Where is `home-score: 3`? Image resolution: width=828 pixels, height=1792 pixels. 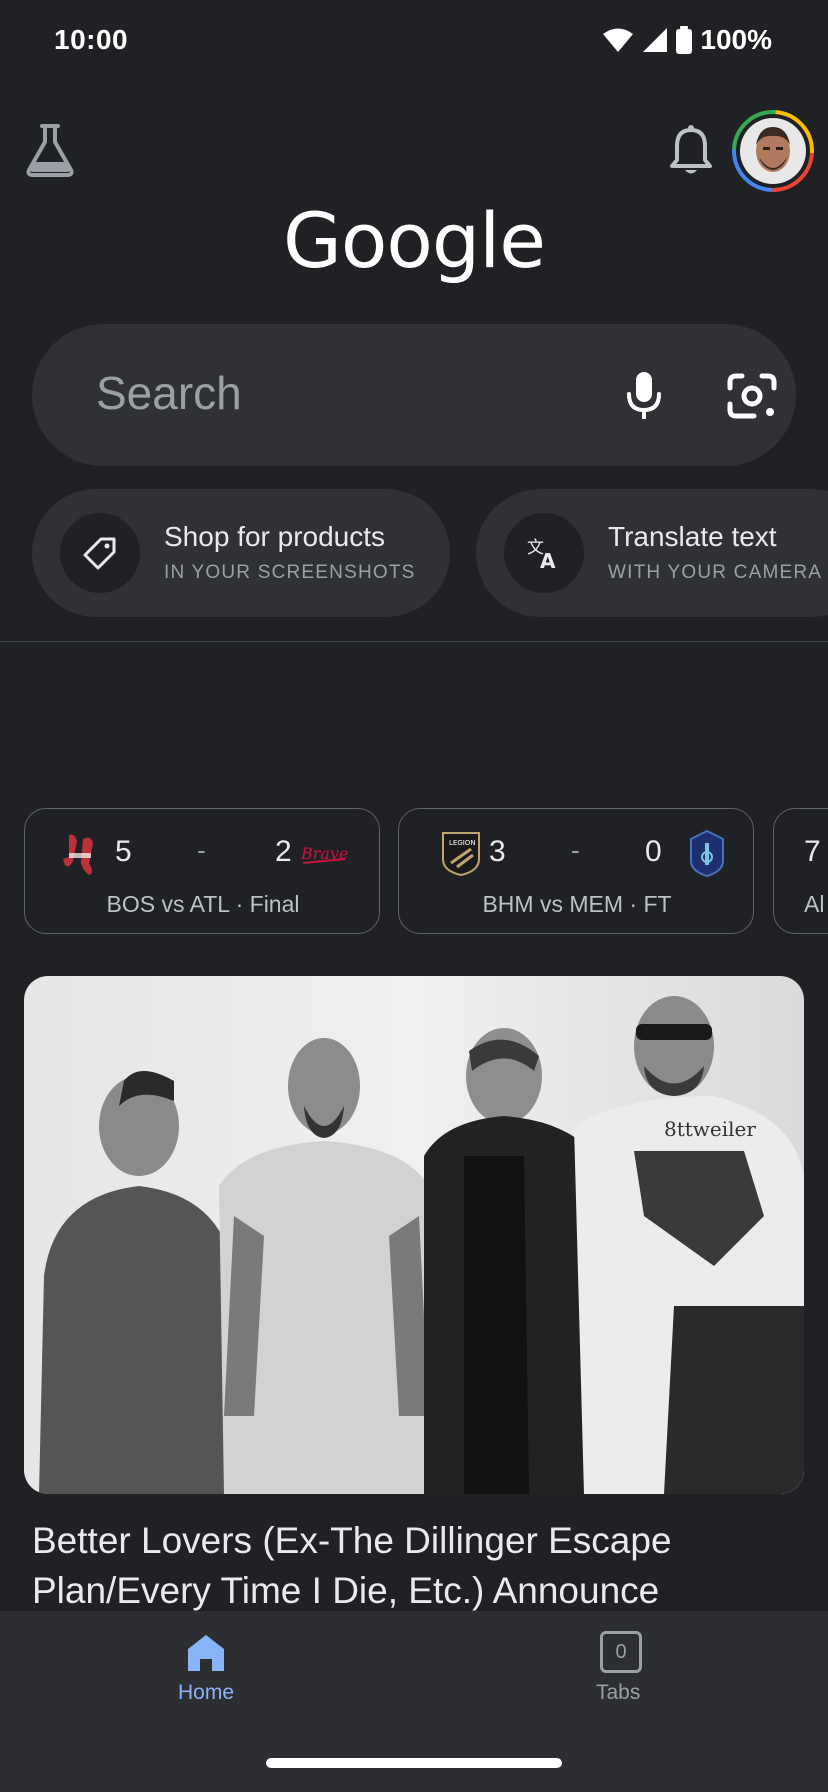 home-score: 3 is located at coordinates (497, 851).